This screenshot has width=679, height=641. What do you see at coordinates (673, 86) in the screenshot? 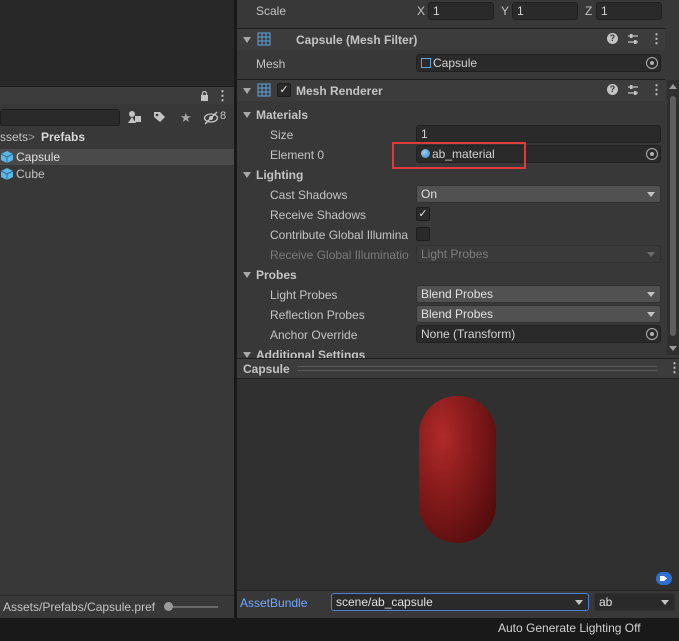
I see `scroll-up-arrow` at bounding box center [673, 86].